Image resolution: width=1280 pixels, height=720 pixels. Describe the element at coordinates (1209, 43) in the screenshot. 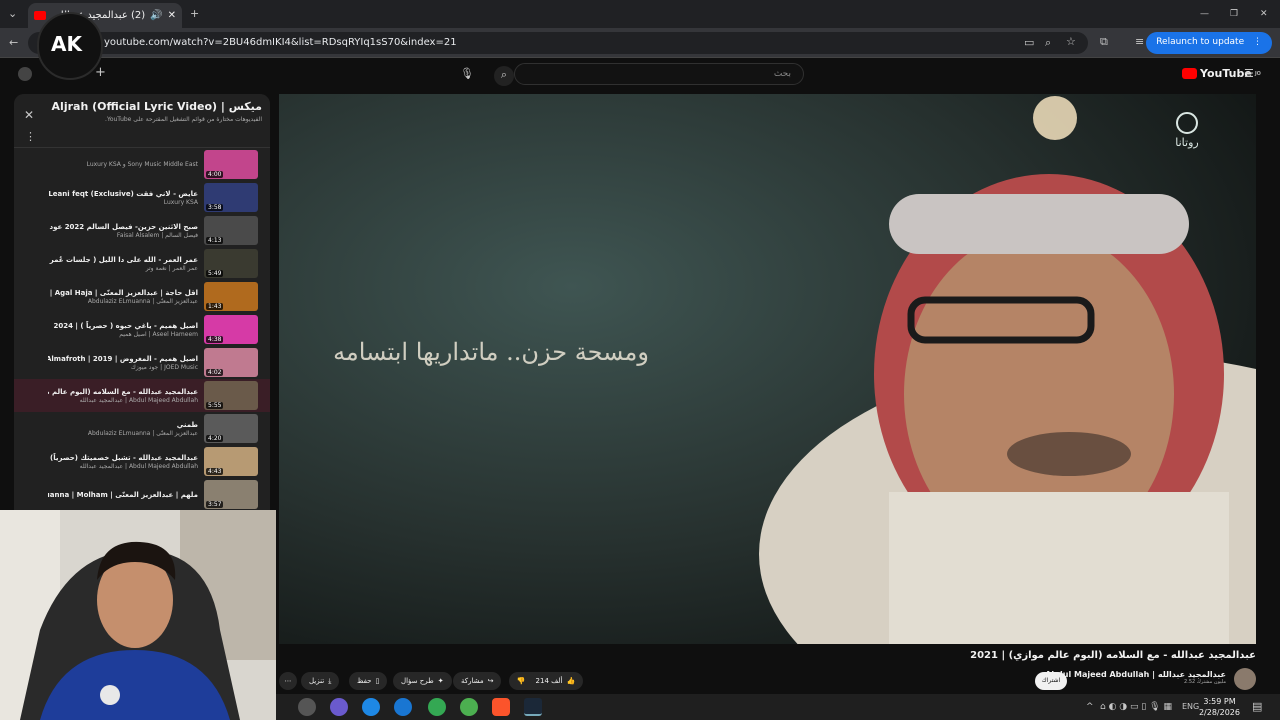

I see `relaunch-button: Relaunch to update ⋮` at that location.